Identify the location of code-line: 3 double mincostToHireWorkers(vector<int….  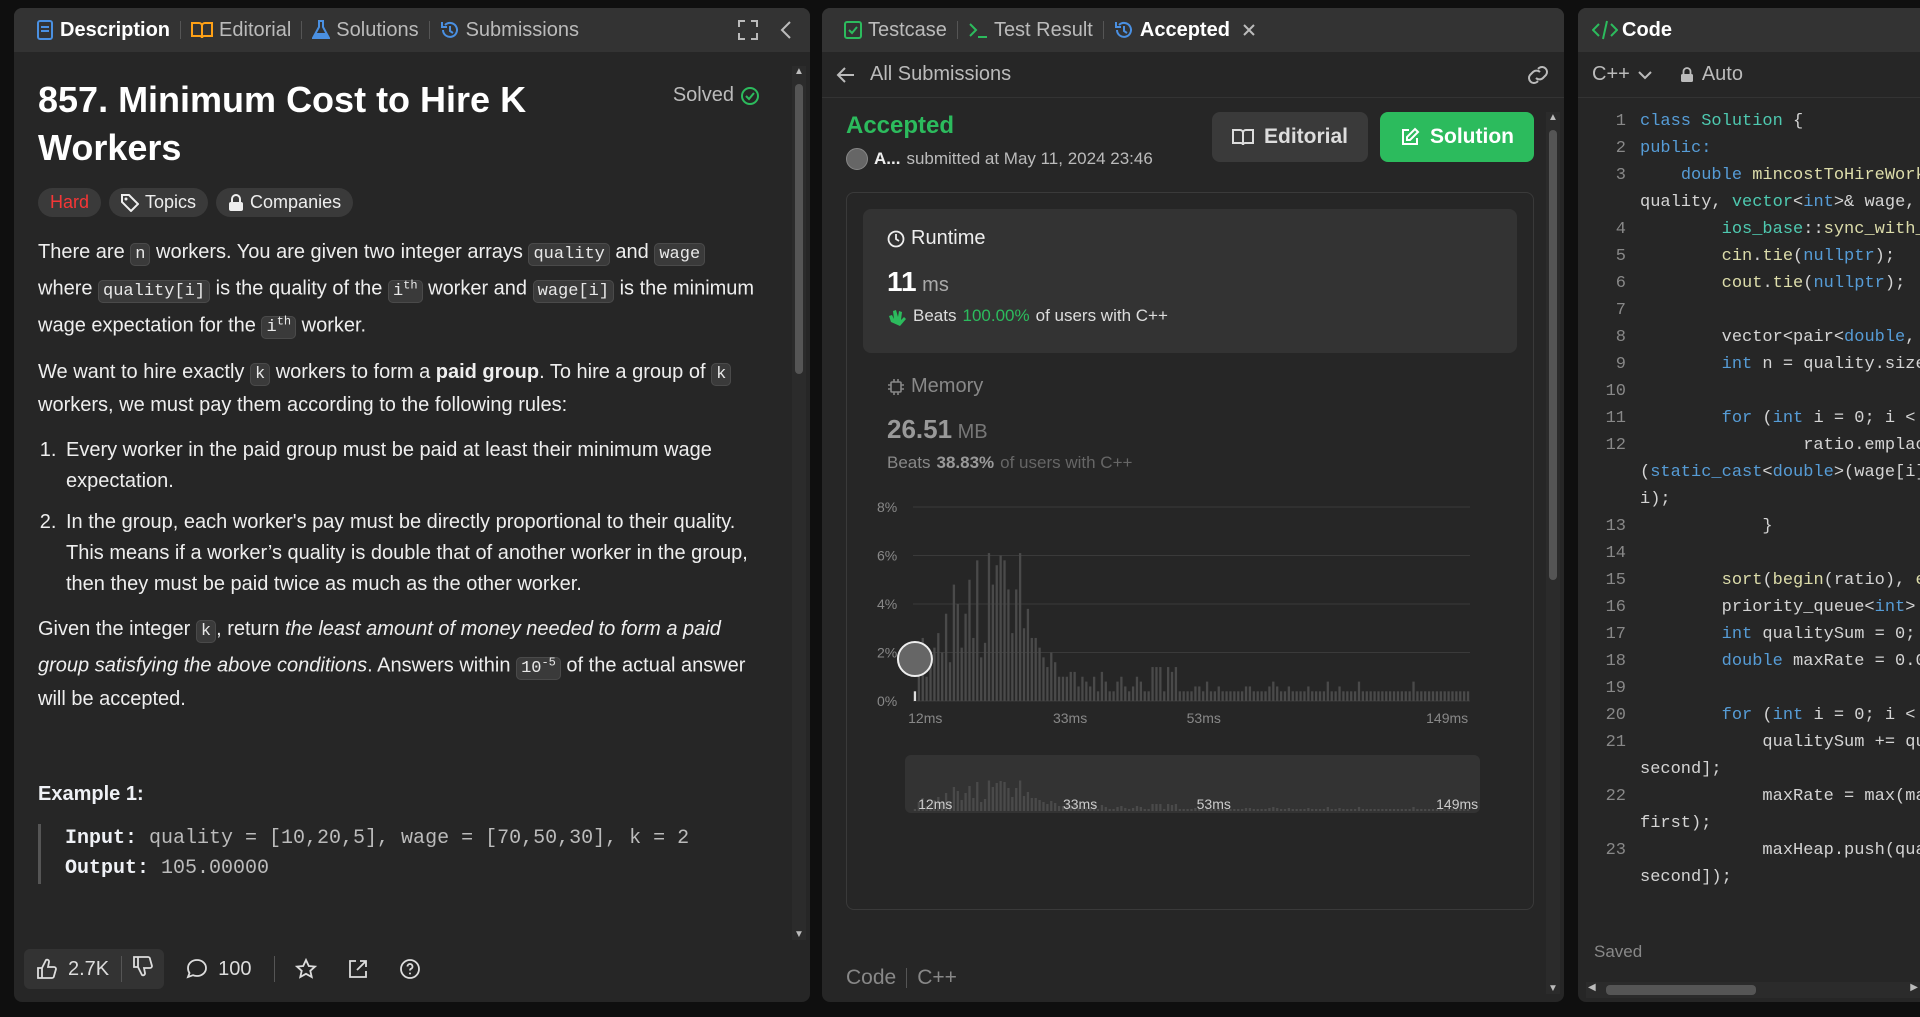
(1749, 175).